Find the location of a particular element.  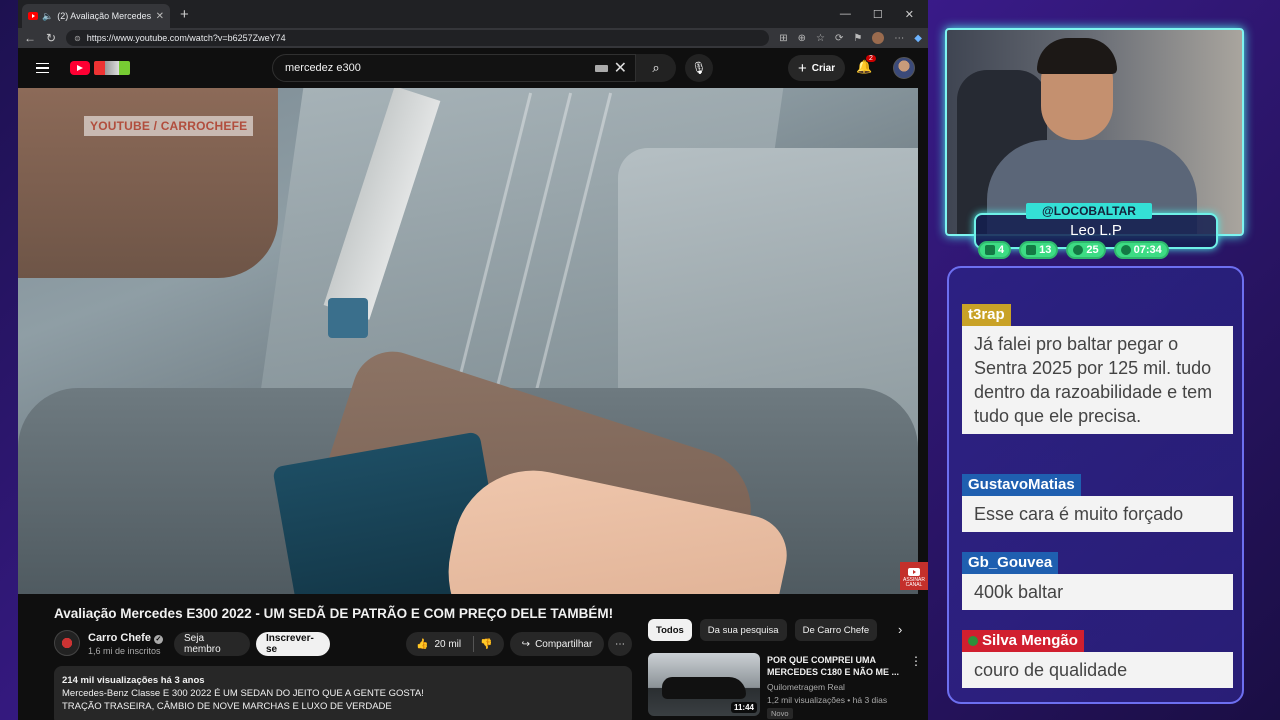

close-tab-icon: ✕ is located at coordinates (160, 16).